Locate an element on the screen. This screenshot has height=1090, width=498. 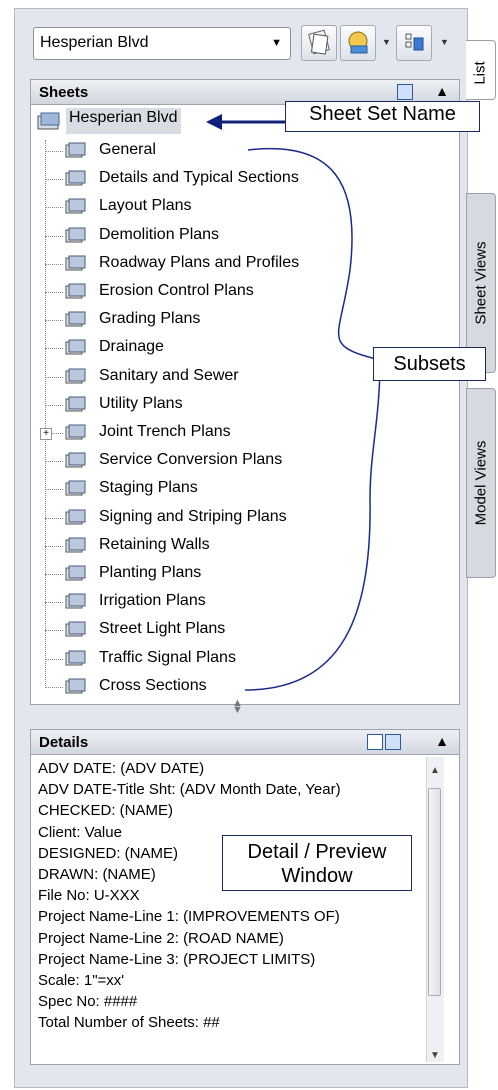
subsets-brace-curve is located at coordinates (312, 419).